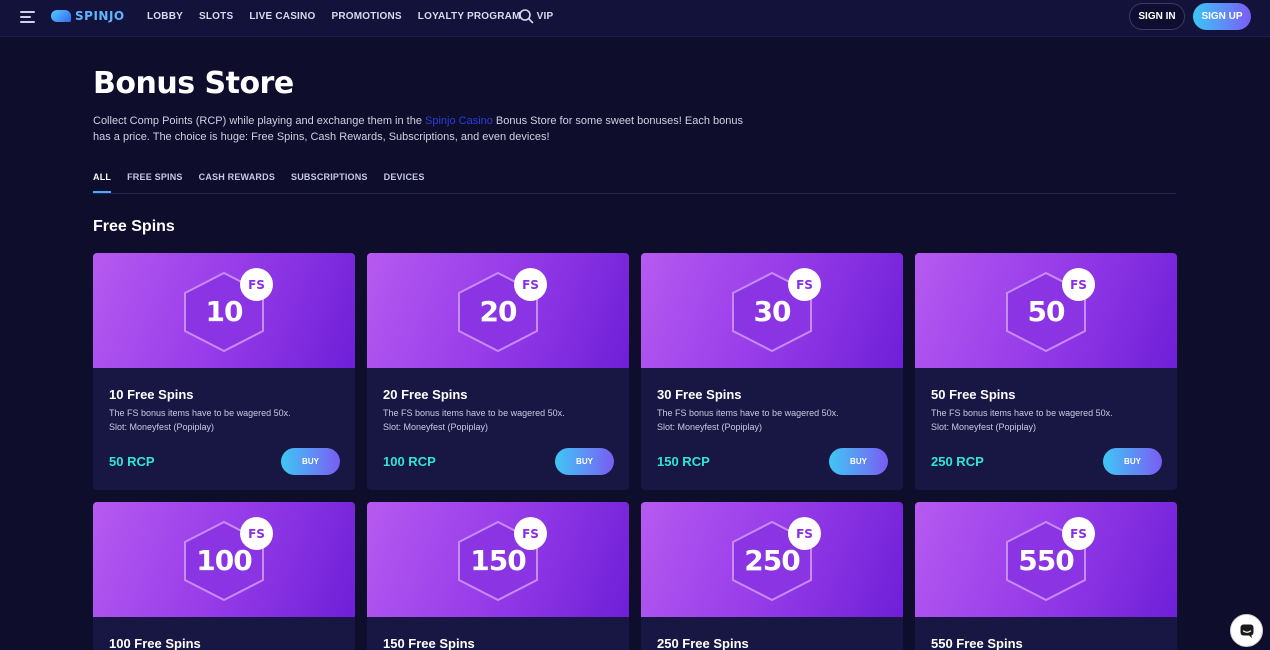  What do you see at coordinates (155, 643) in the screenshot?
I see `card-title: 100 Free Spins` at bounding box center [155, 643].